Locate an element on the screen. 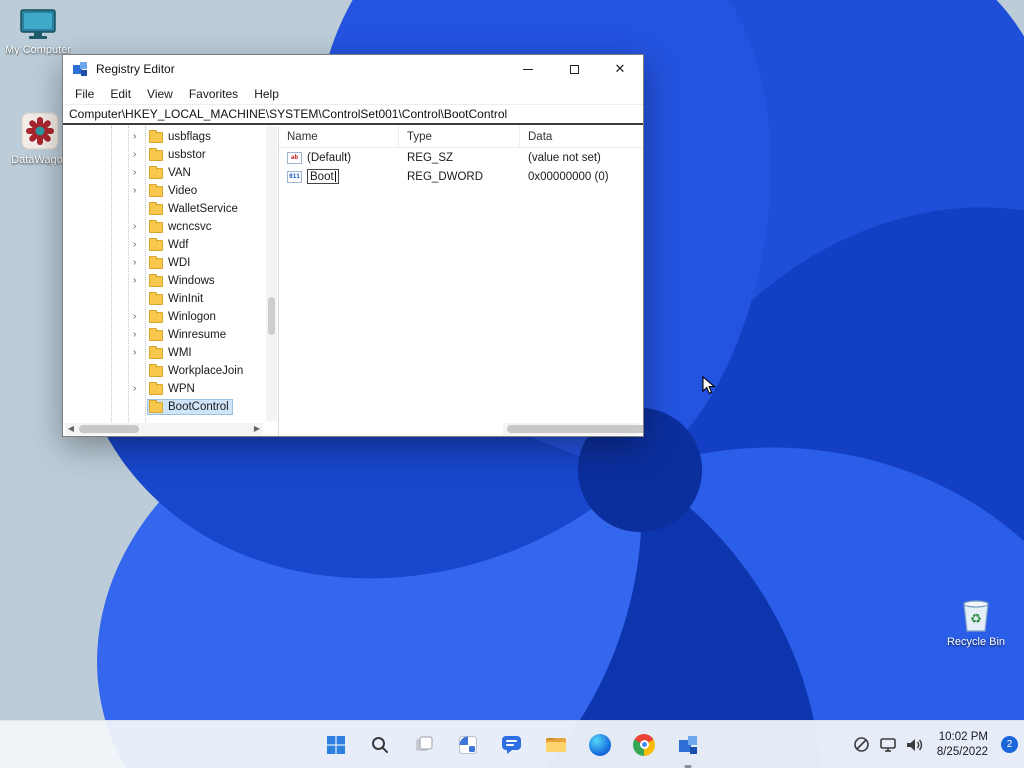  column-header-name: Name is located at coordinates (339, 136).